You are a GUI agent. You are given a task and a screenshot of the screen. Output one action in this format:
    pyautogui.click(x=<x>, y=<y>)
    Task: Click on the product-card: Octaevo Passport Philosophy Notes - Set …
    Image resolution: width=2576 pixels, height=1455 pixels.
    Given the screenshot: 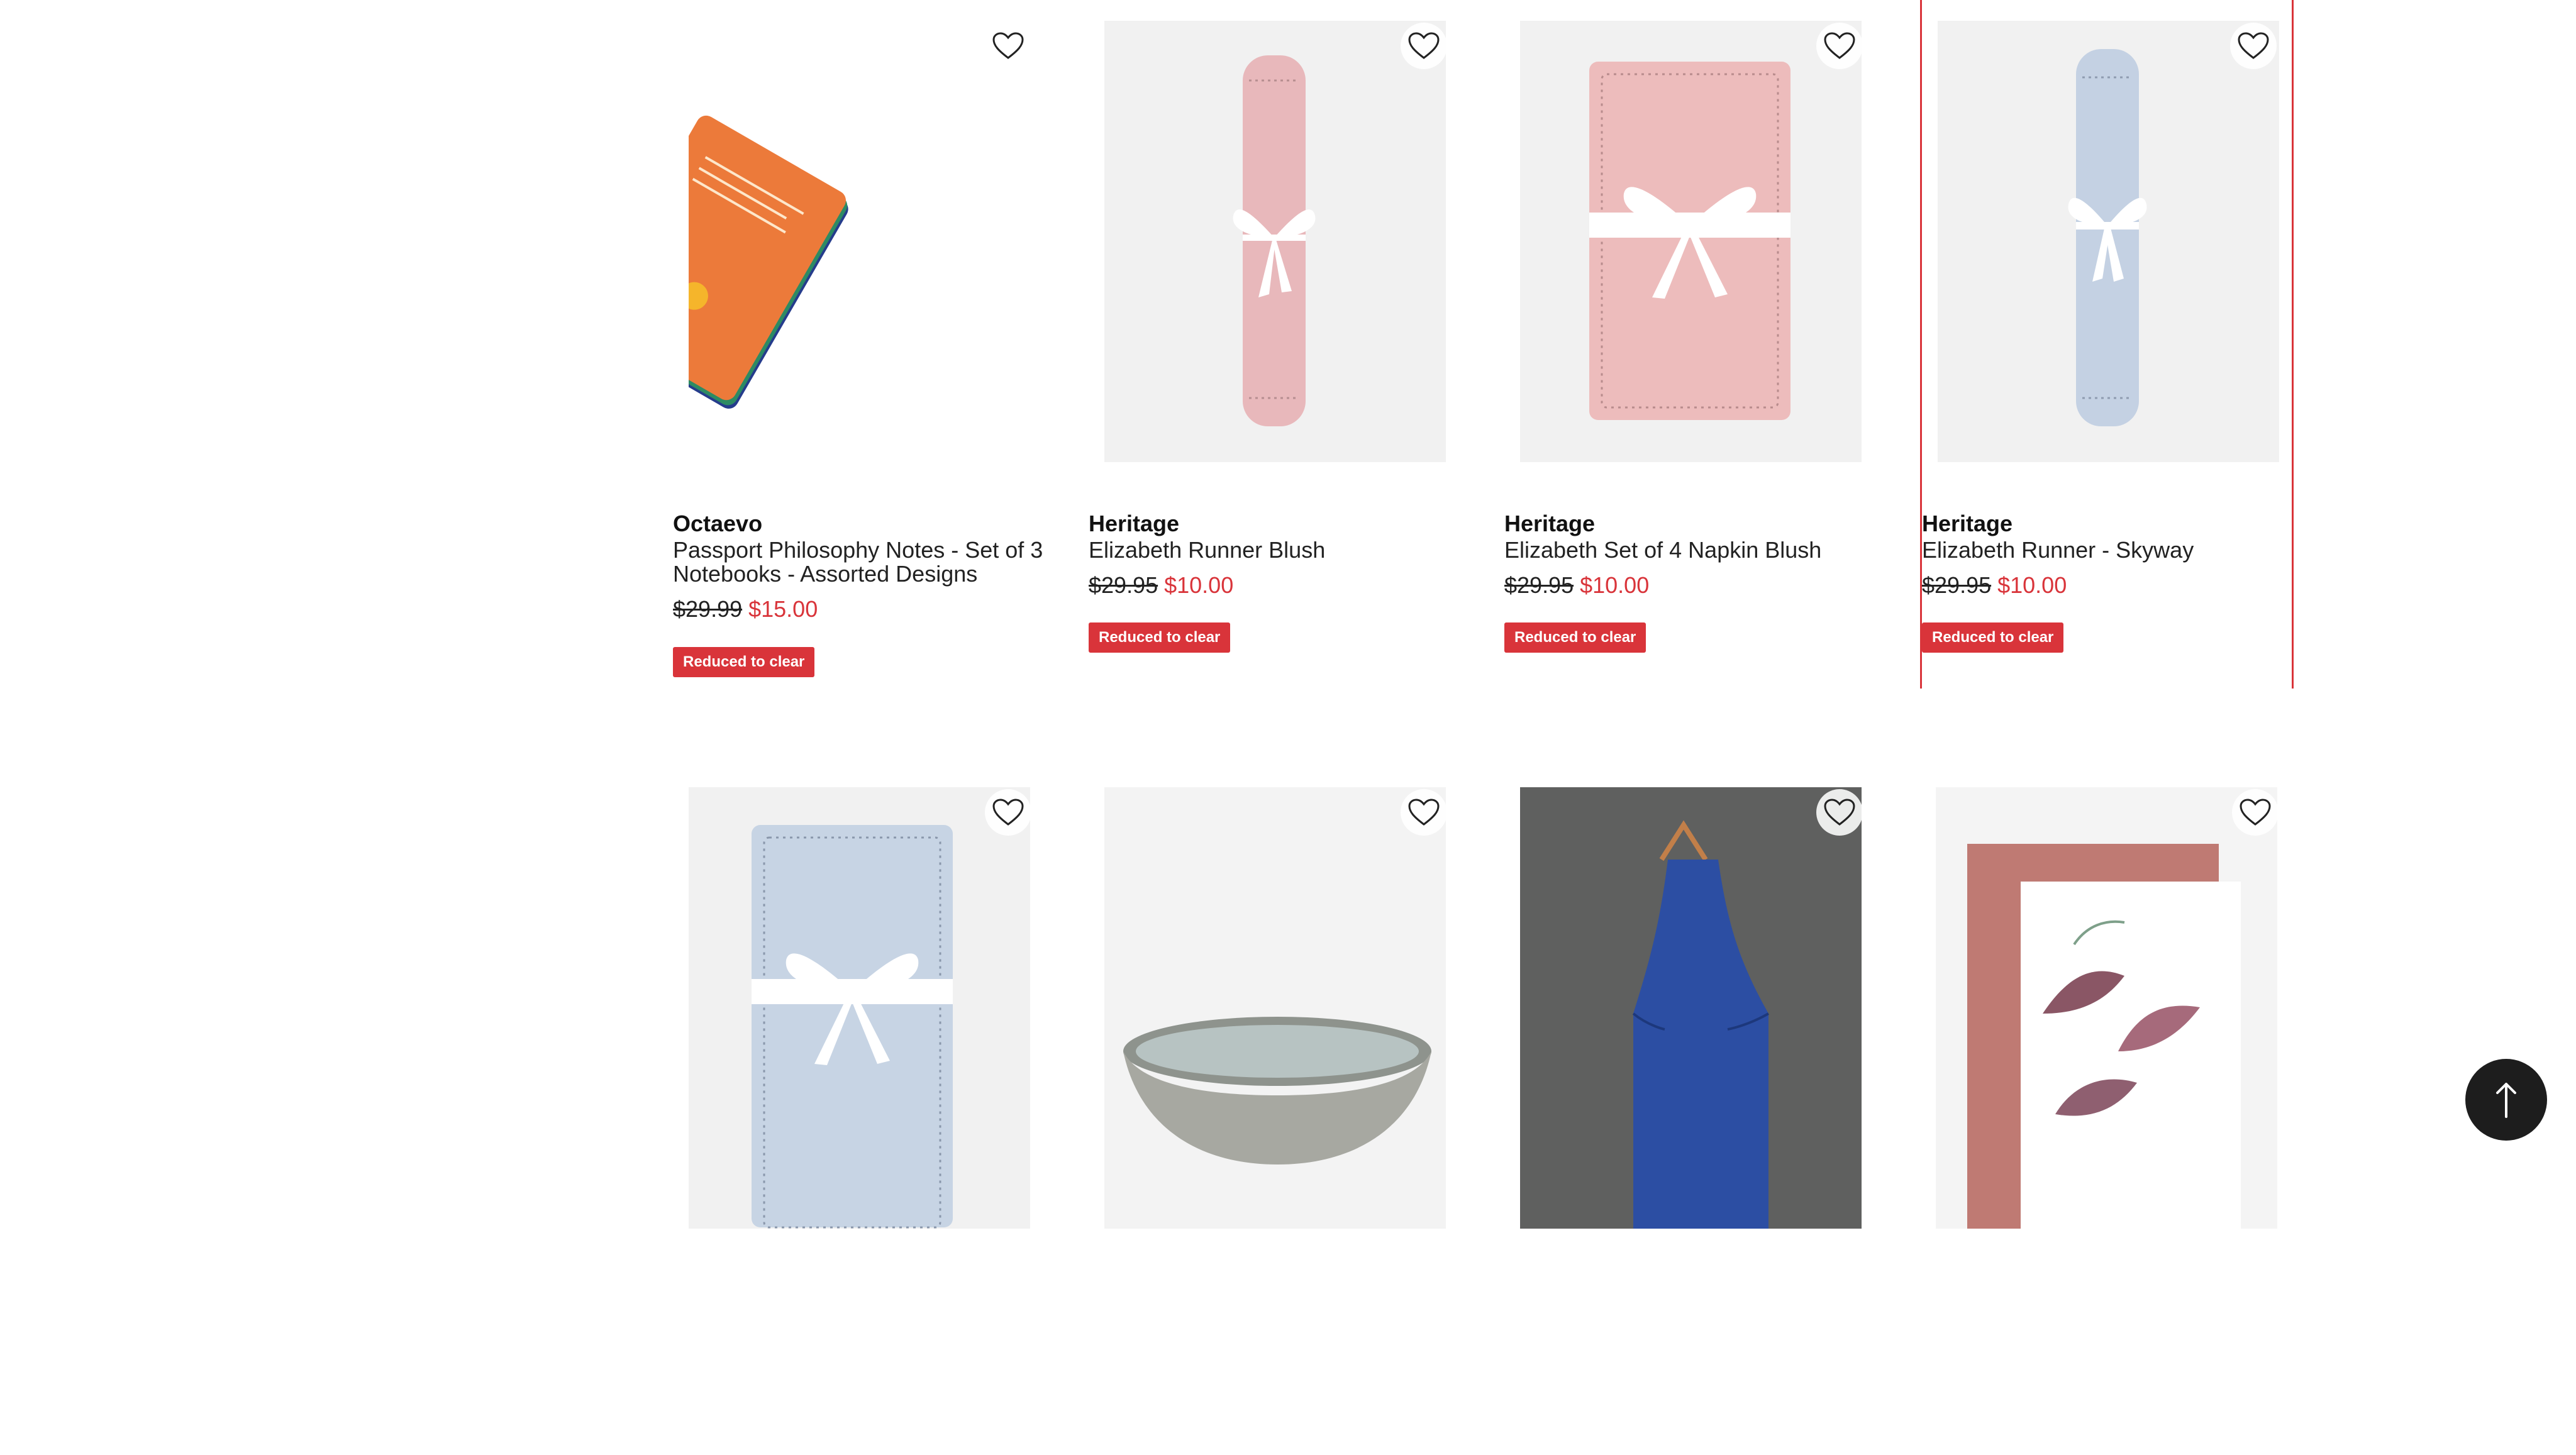 What is the action you would take?
    pyautogui.click(x=859, y=344)
    